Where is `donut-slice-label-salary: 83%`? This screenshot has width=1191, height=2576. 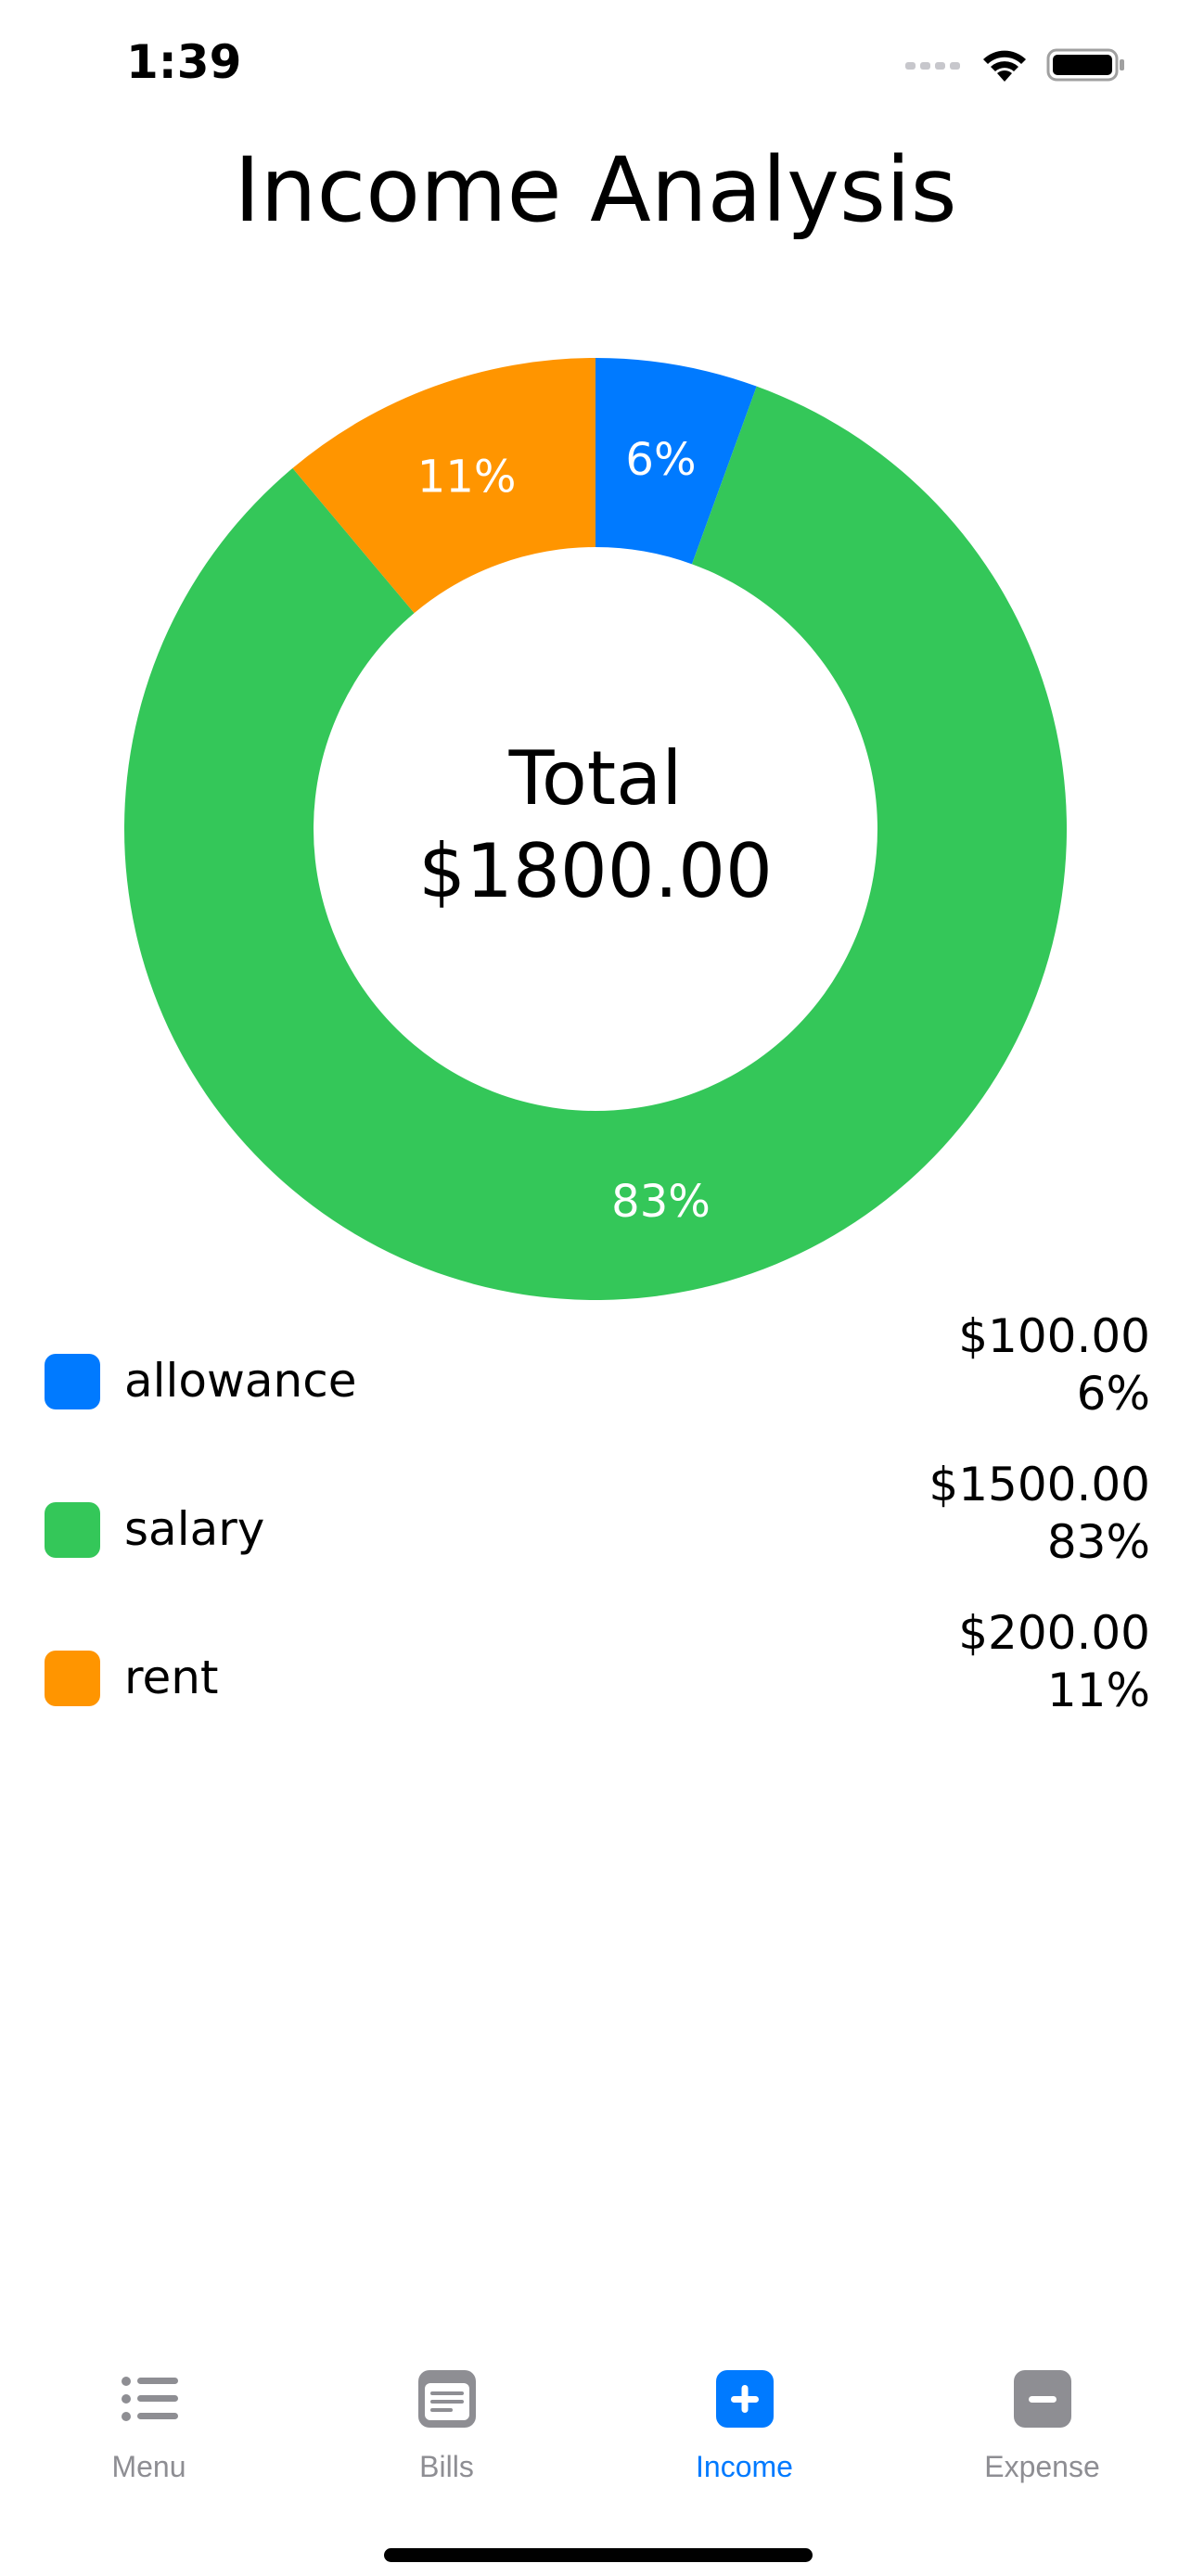
donut-slice-label-salary: 83% is located at coordinates (661, 1202).